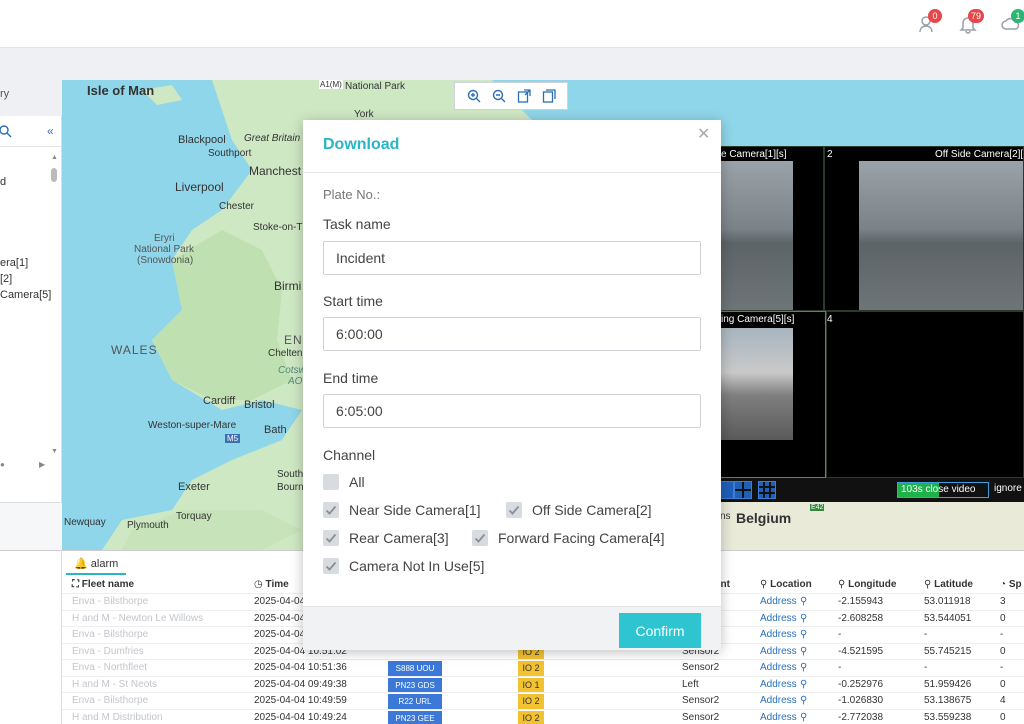 Image resolution: width=1024 pixels, height=724 pixels. I want to click on channel-checkbox-off-side: Off Side Camera[2], so click(579, 510).